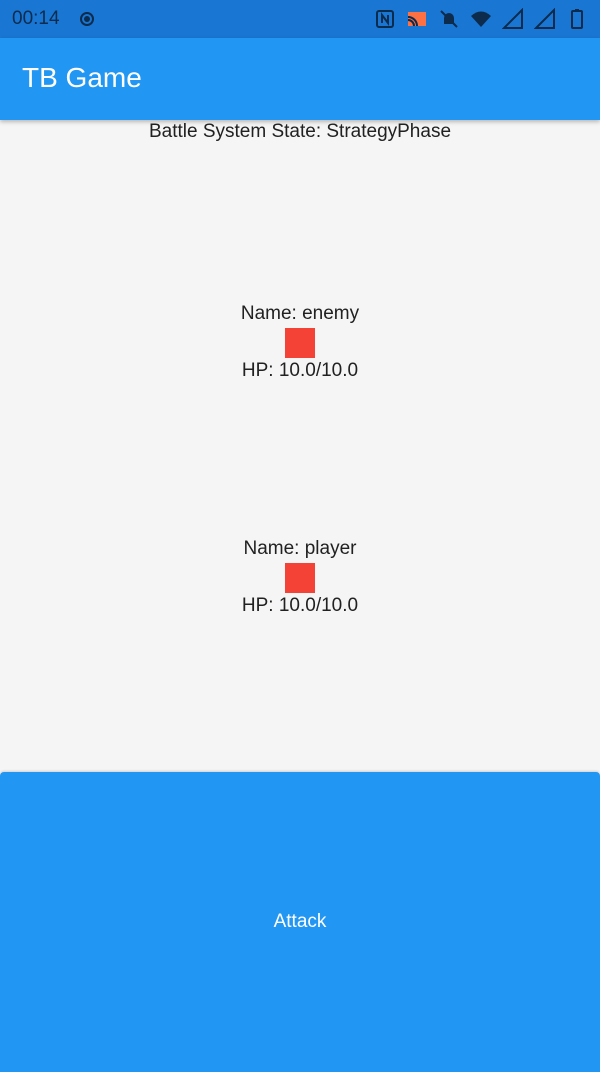 The image size is (600, 1072). What do you see at coordinates (449, 19) in the screenshot?
I see `notifications-off-icon` at bounding box center [449, 19].